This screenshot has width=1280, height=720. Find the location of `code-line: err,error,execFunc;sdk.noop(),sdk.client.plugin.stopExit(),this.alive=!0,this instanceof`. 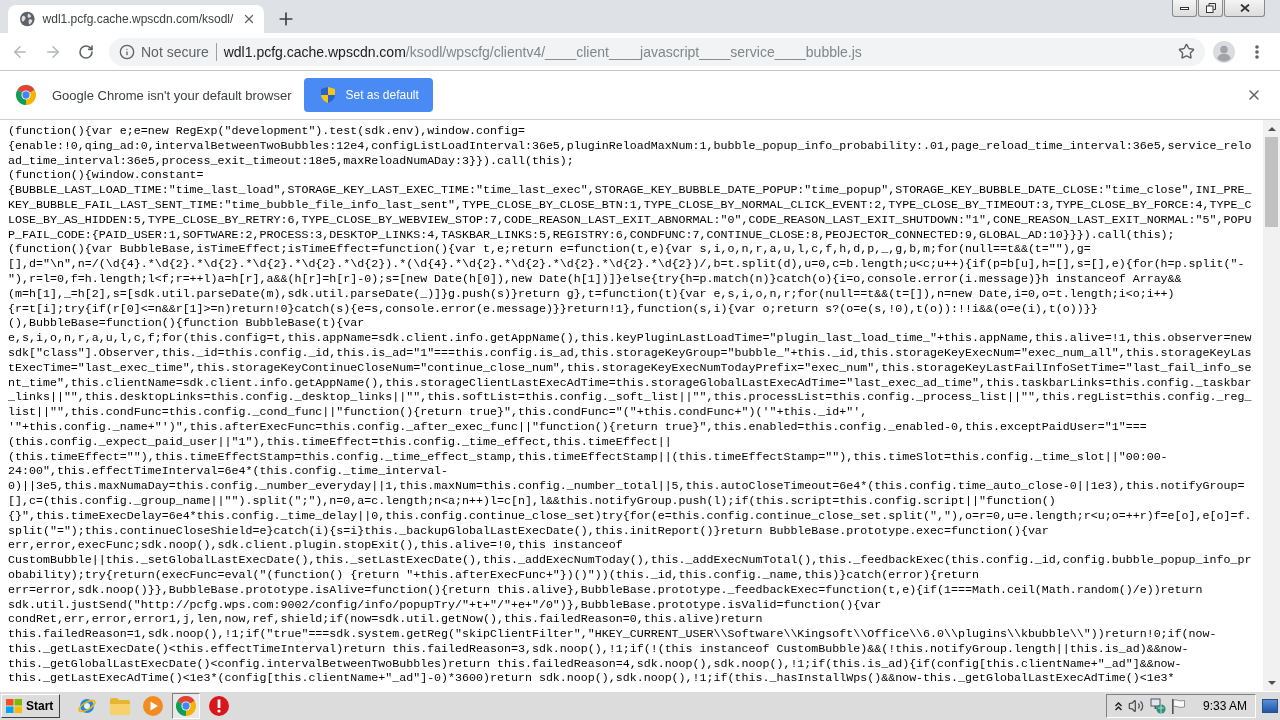

code-line: err,error,execFunc;sdk.noop(),sdk.client.plugin.stopExit(),this.alive=!0,this instanceof is located at coordinates (315, 546).